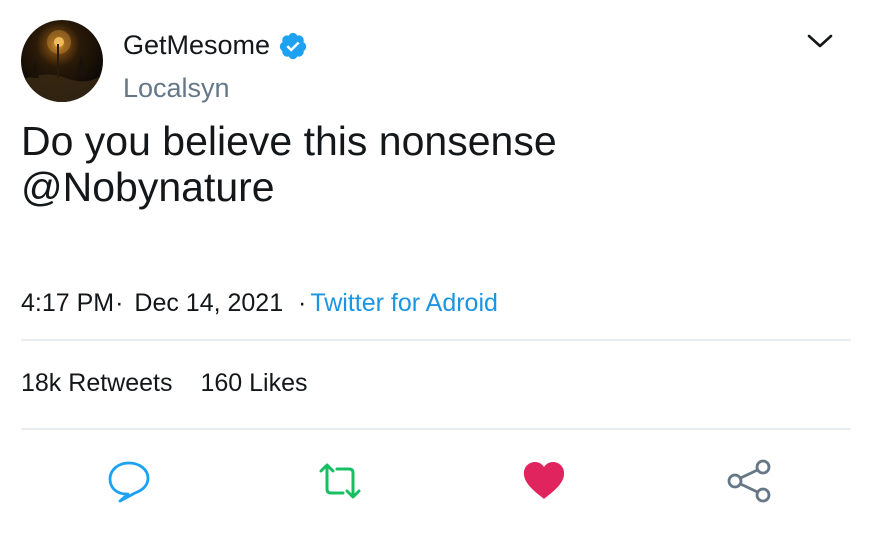 The image size is (872, 534). What do you see at coordinates (62, 66) in the screenshot?
I see `avatar-night-street-photo` at bounding box center [62, 66].